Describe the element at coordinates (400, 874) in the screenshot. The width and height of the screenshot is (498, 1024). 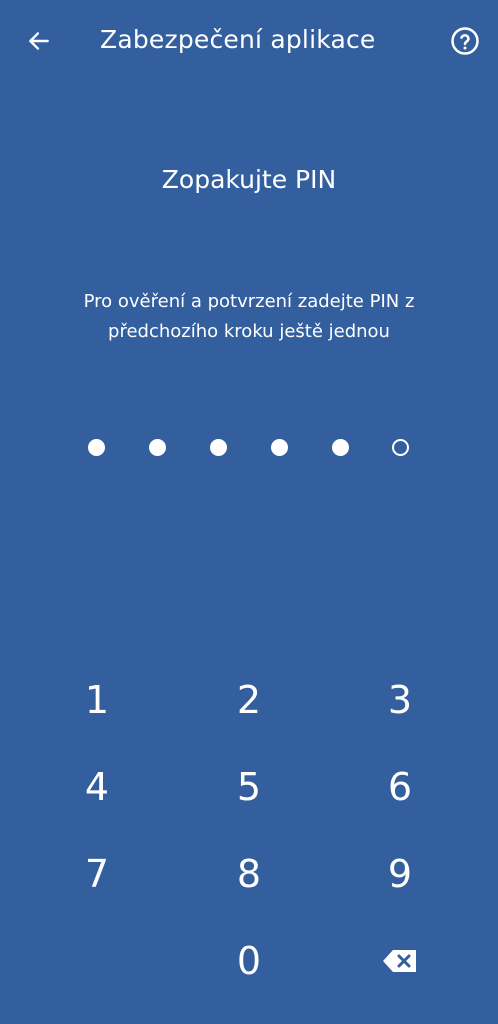
I see `key-9: 9` at that location.